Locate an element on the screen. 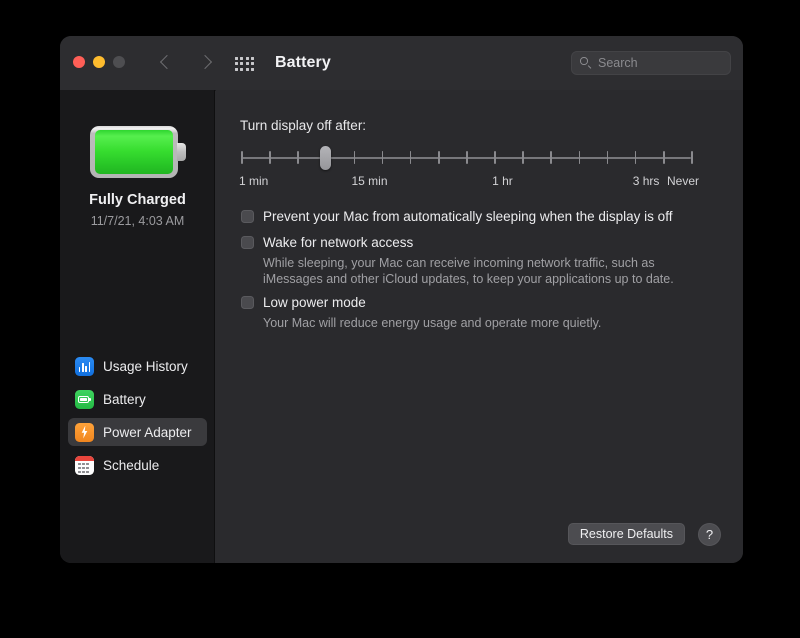 Image resolution: width=800 pixels, height=638 pixels. sidebar-item-schedule: Schedule is located at coordinates (137, 465).